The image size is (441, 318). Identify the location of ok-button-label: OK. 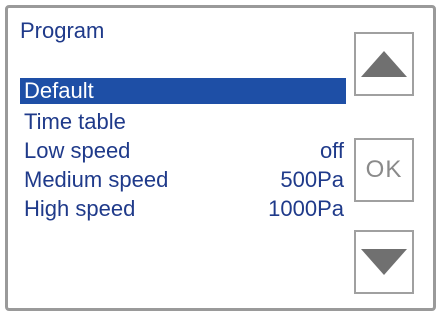
(384, 169).